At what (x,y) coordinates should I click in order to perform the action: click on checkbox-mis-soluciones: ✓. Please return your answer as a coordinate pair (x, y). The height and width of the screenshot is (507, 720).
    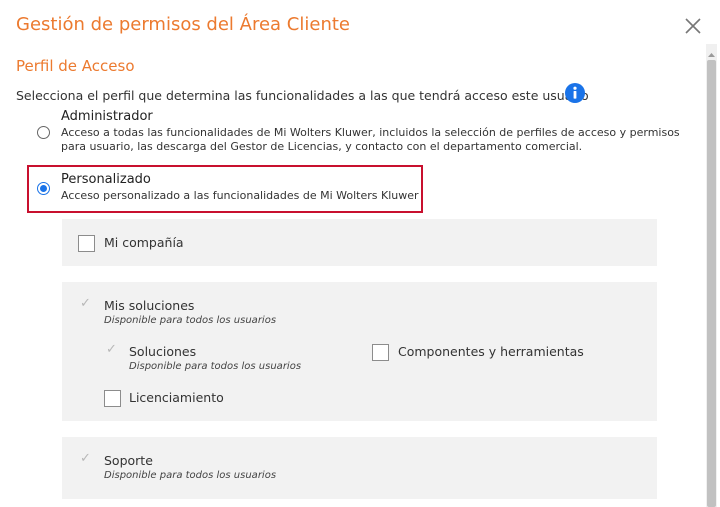
    Looking at the image, I should click on (85, 304).